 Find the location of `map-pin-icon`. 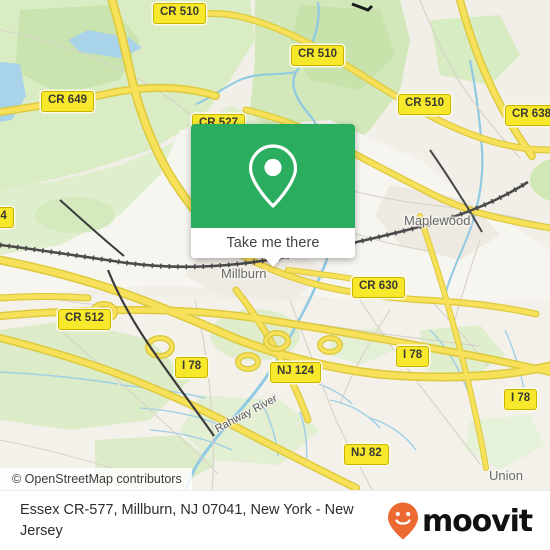

map-pin-icon is located at coordinates (273, 176).